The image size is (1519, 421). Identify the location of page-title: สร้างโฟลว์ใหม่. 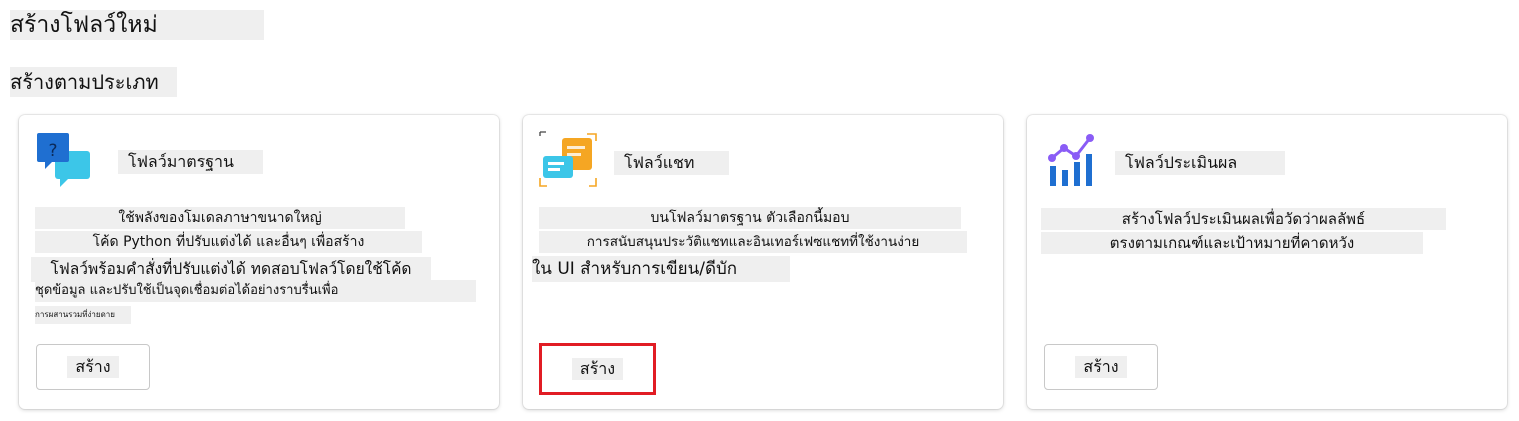
(137, 25).